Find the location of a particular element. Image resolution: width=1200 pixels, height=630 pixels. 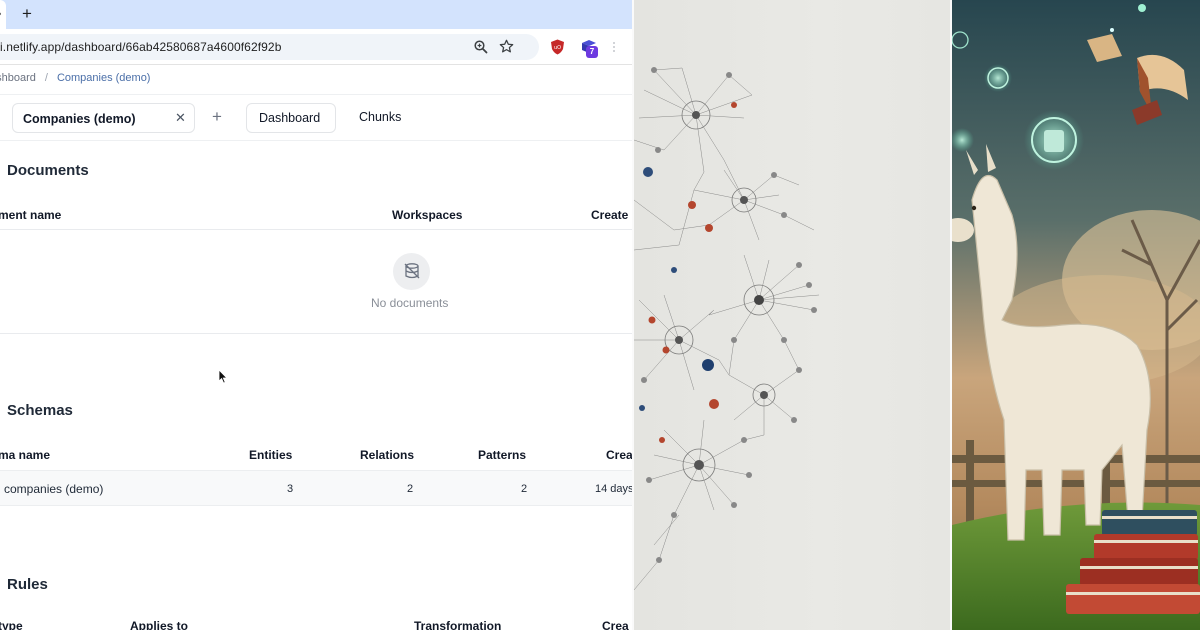

tab-strip: • + is located at coordinates (316, 14).